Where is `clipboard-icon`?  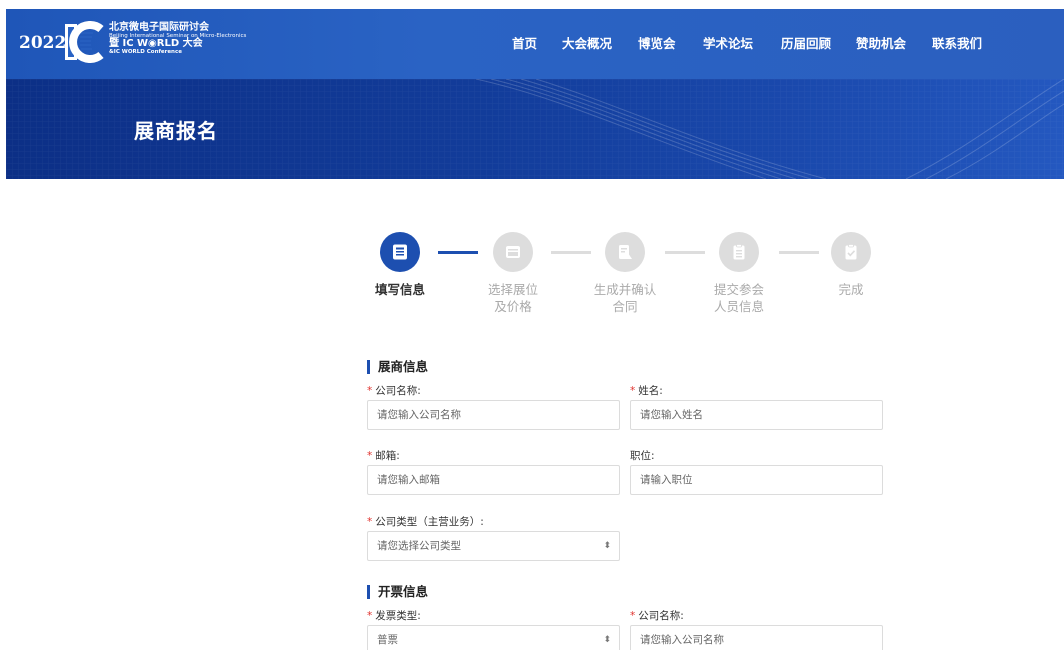 clipboard-icon is located at coordinates (739, 252).